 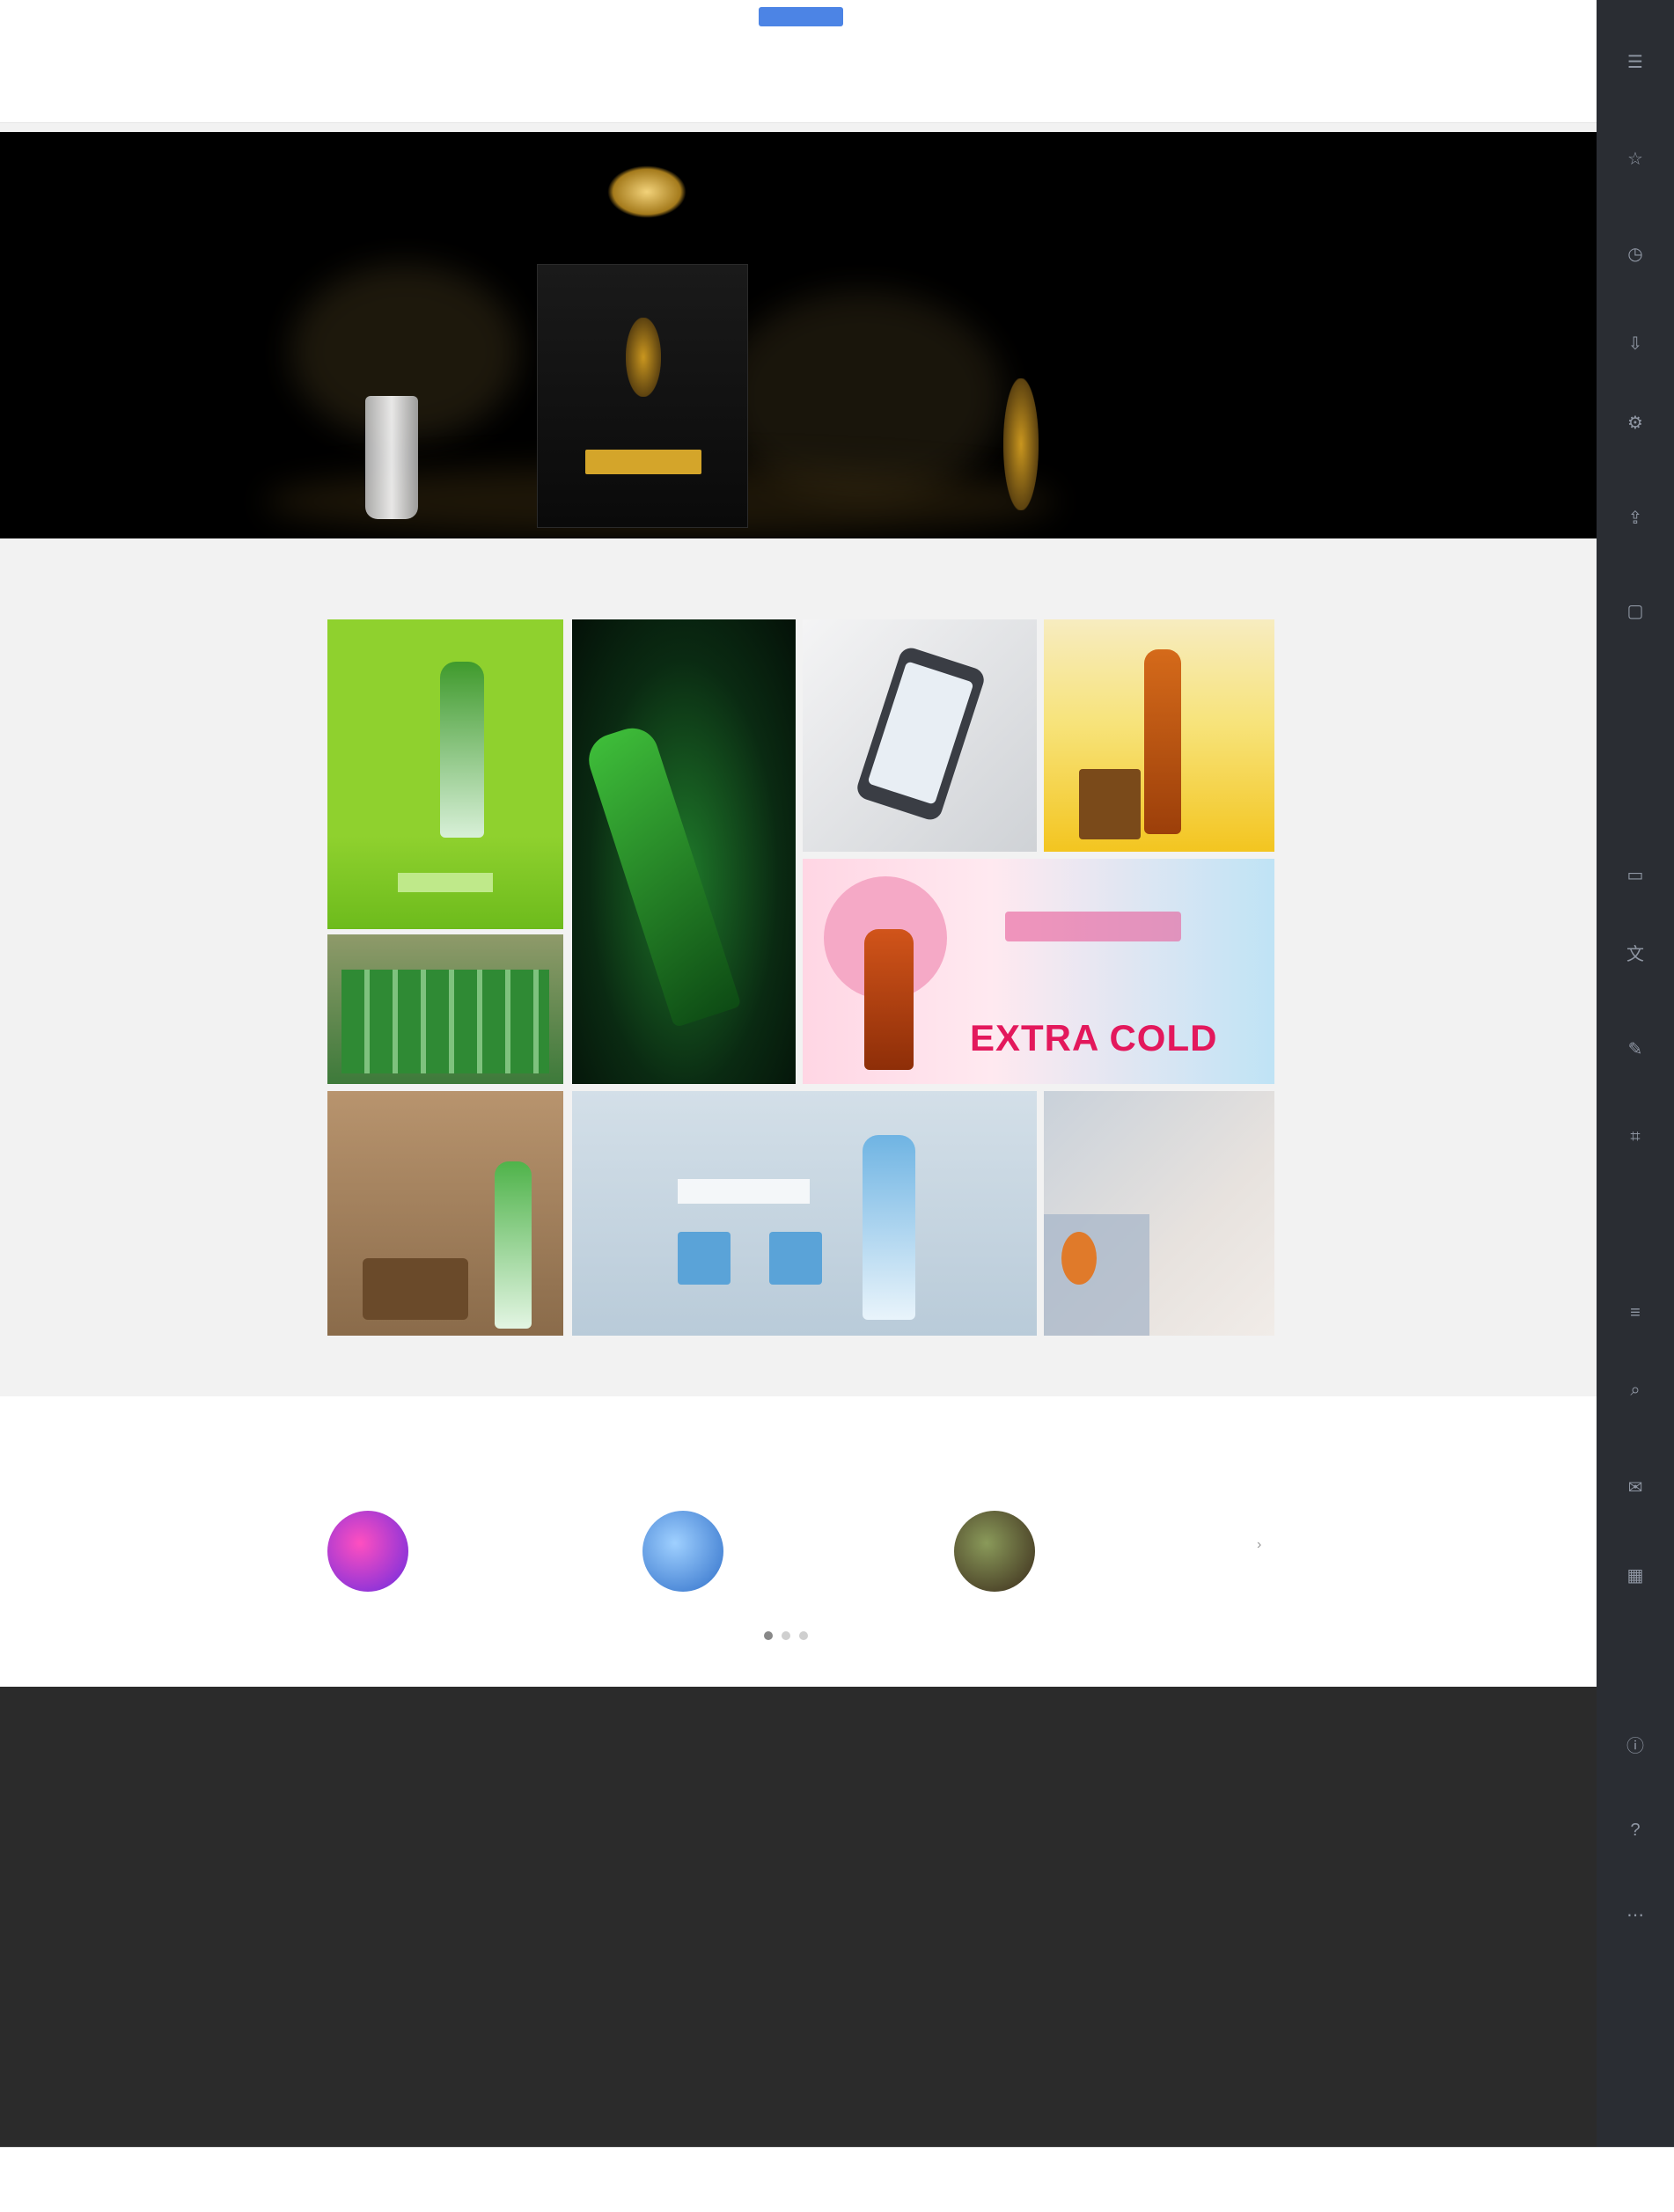 I want to click on pink-headline-block, so click(x=1093, y=926).